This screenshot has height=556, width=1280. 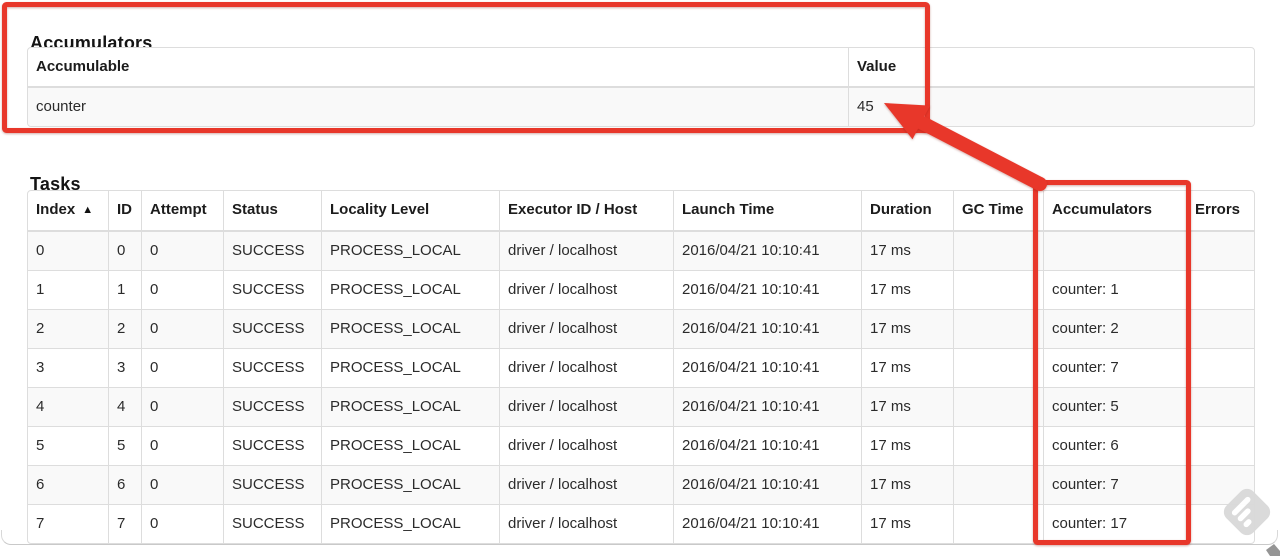 What do you see at coordinates (88, 210) in the screenshot?
I see `sort-asc-icon: ▲` at bounding box center [88, 210].